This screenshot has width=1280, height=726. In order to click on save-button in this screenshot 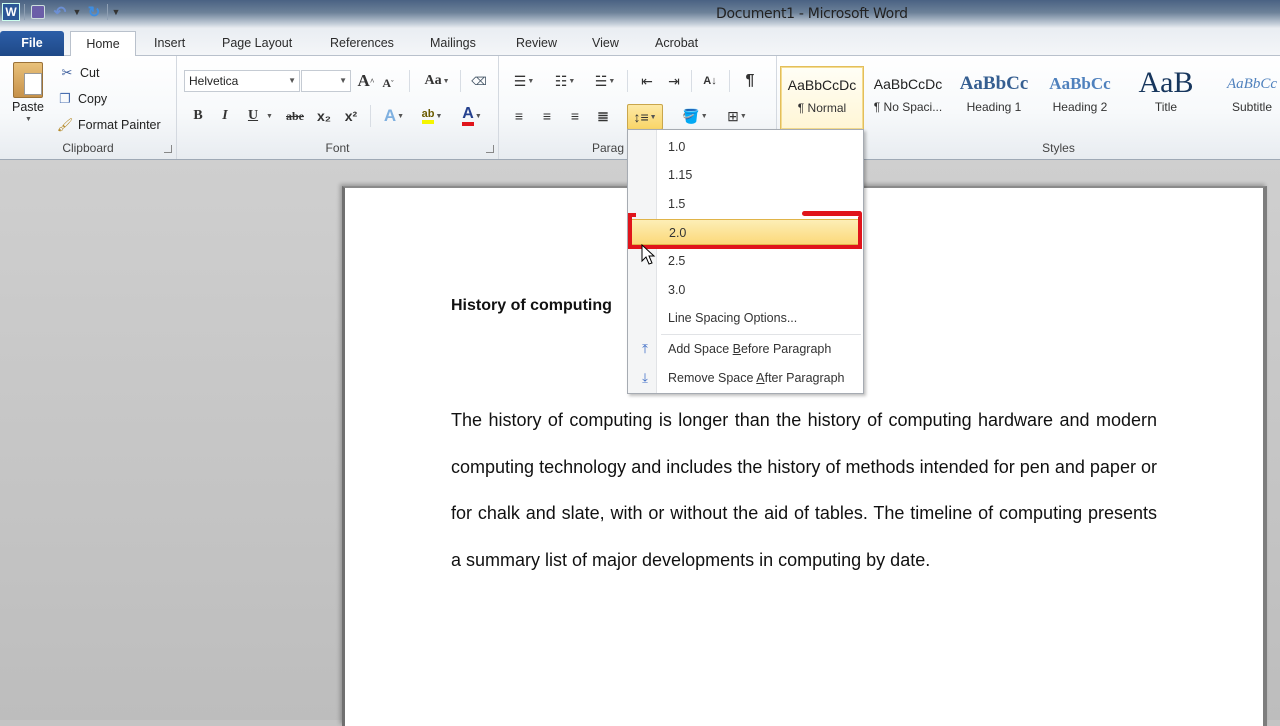, I will do `click(38, 12)`.